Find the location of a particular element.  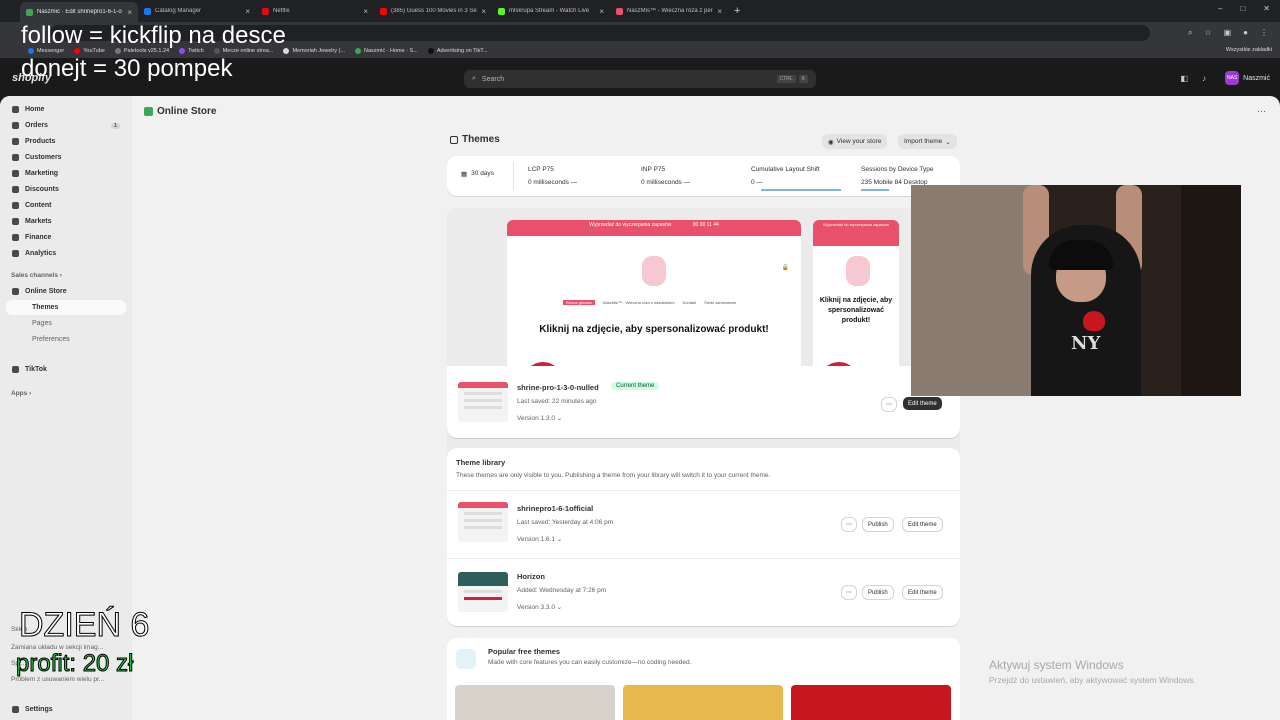

sidebar-item-products: Products is located at coordinates (66, 141).